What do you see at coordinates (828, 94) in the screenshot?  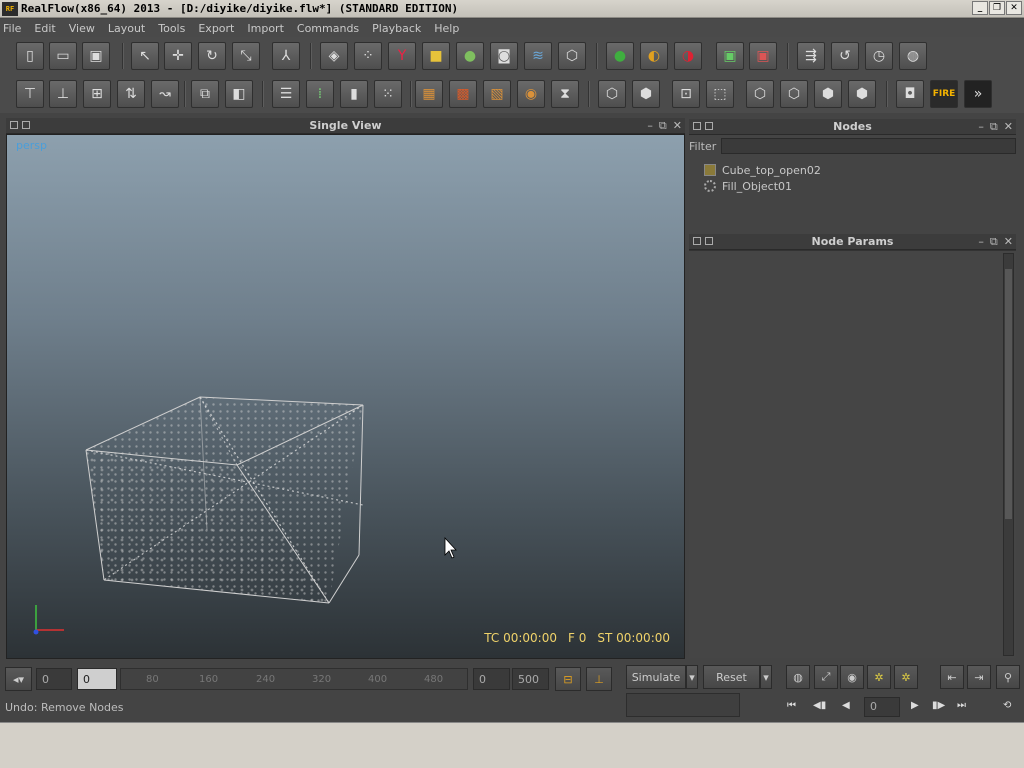 I see `smooth-cube-icon: ⬢` at bounding box center [828, 94].